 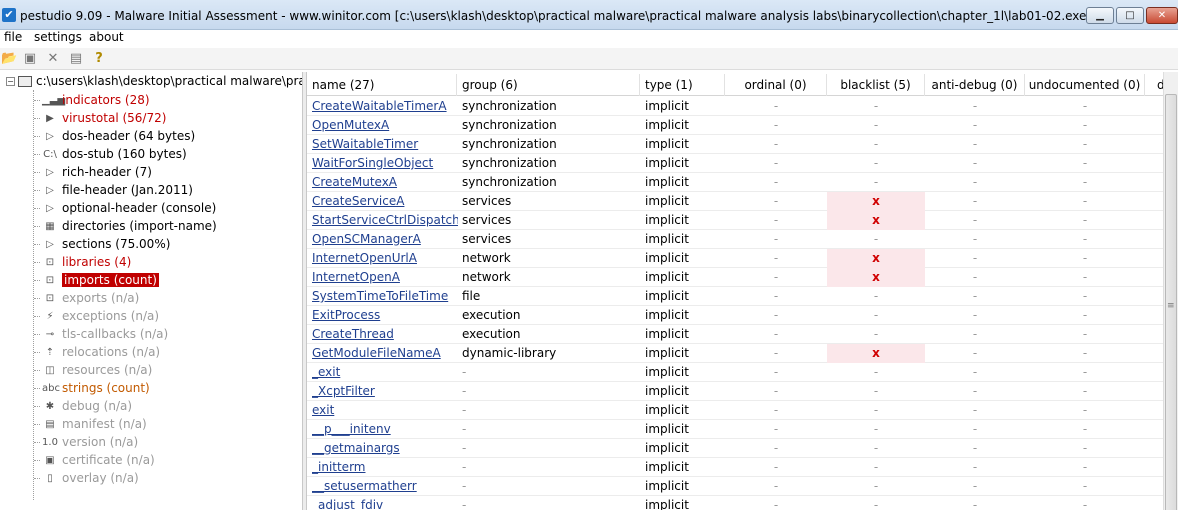 I want to click on table-row: OpenSCManagerA services implicit - - - -, so click(x=735, y=239).